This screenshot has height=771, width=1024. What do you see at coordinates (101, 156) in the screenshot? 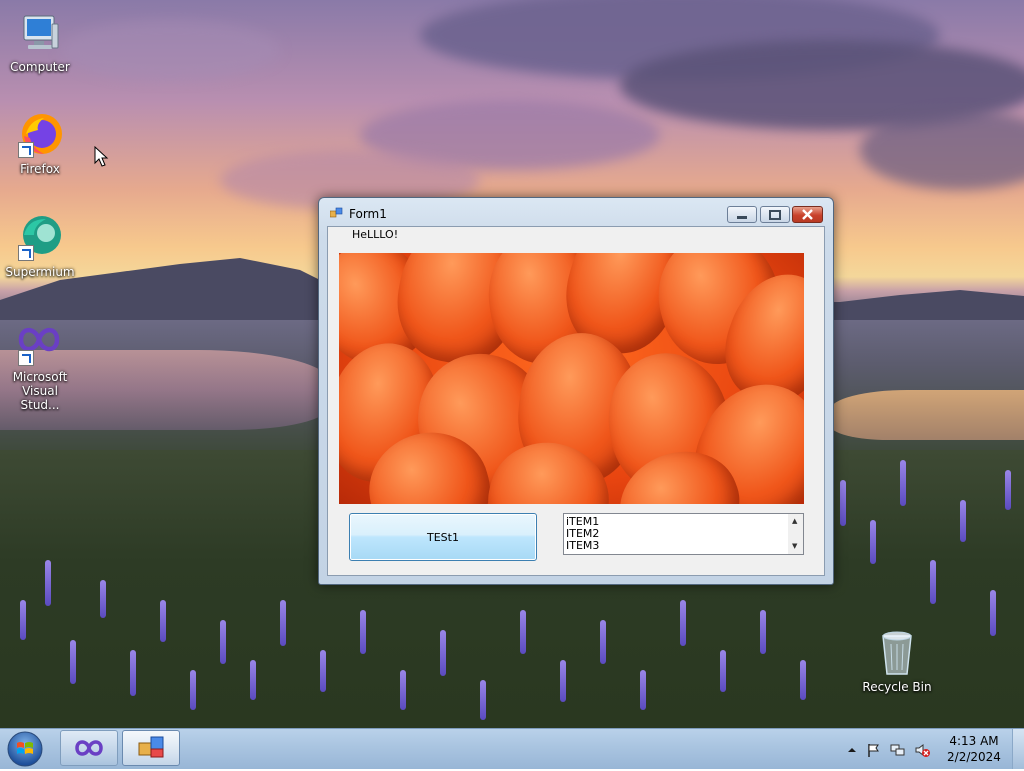
I see `mouse-cursor-icon` at bounding box center [101, 156].